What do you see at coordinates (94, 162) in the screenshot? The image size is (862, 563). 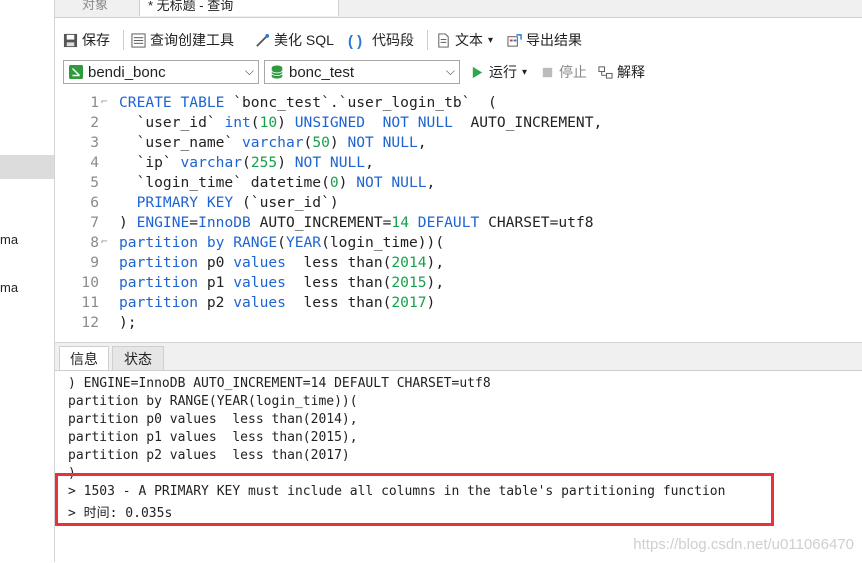 I see `line-number: 4` at bounding box center [94, 162].